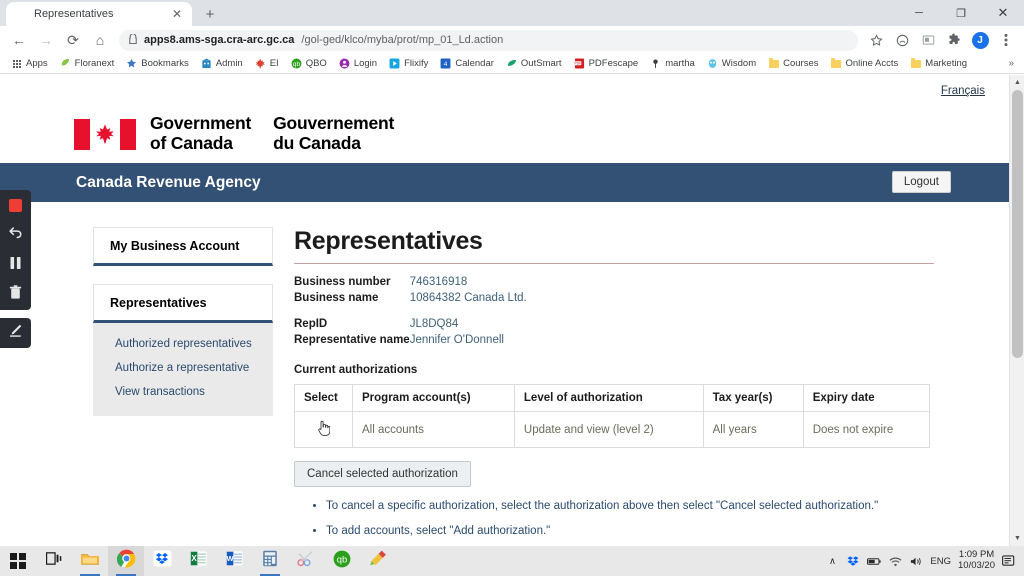 The height and width of the screenshot is (576, 1024). I want to click on taskbar-task-view, so click(54, 561).